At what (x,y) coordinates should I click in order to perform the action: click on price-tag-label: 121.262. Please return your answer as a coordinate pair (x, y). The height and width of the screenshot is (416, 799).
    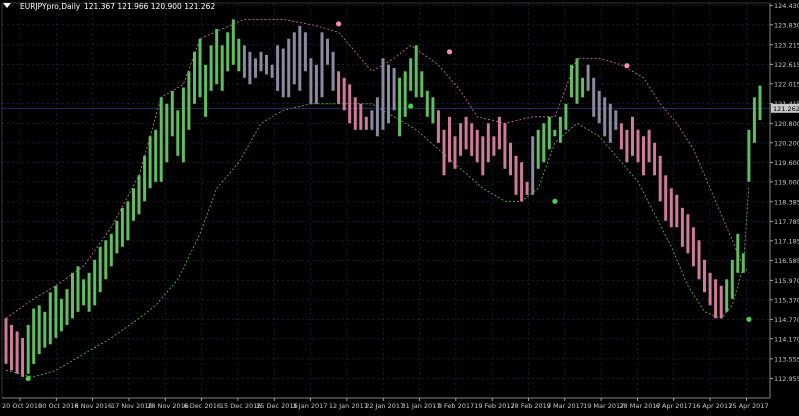
    Looking at the image, I should click on (786, 109).